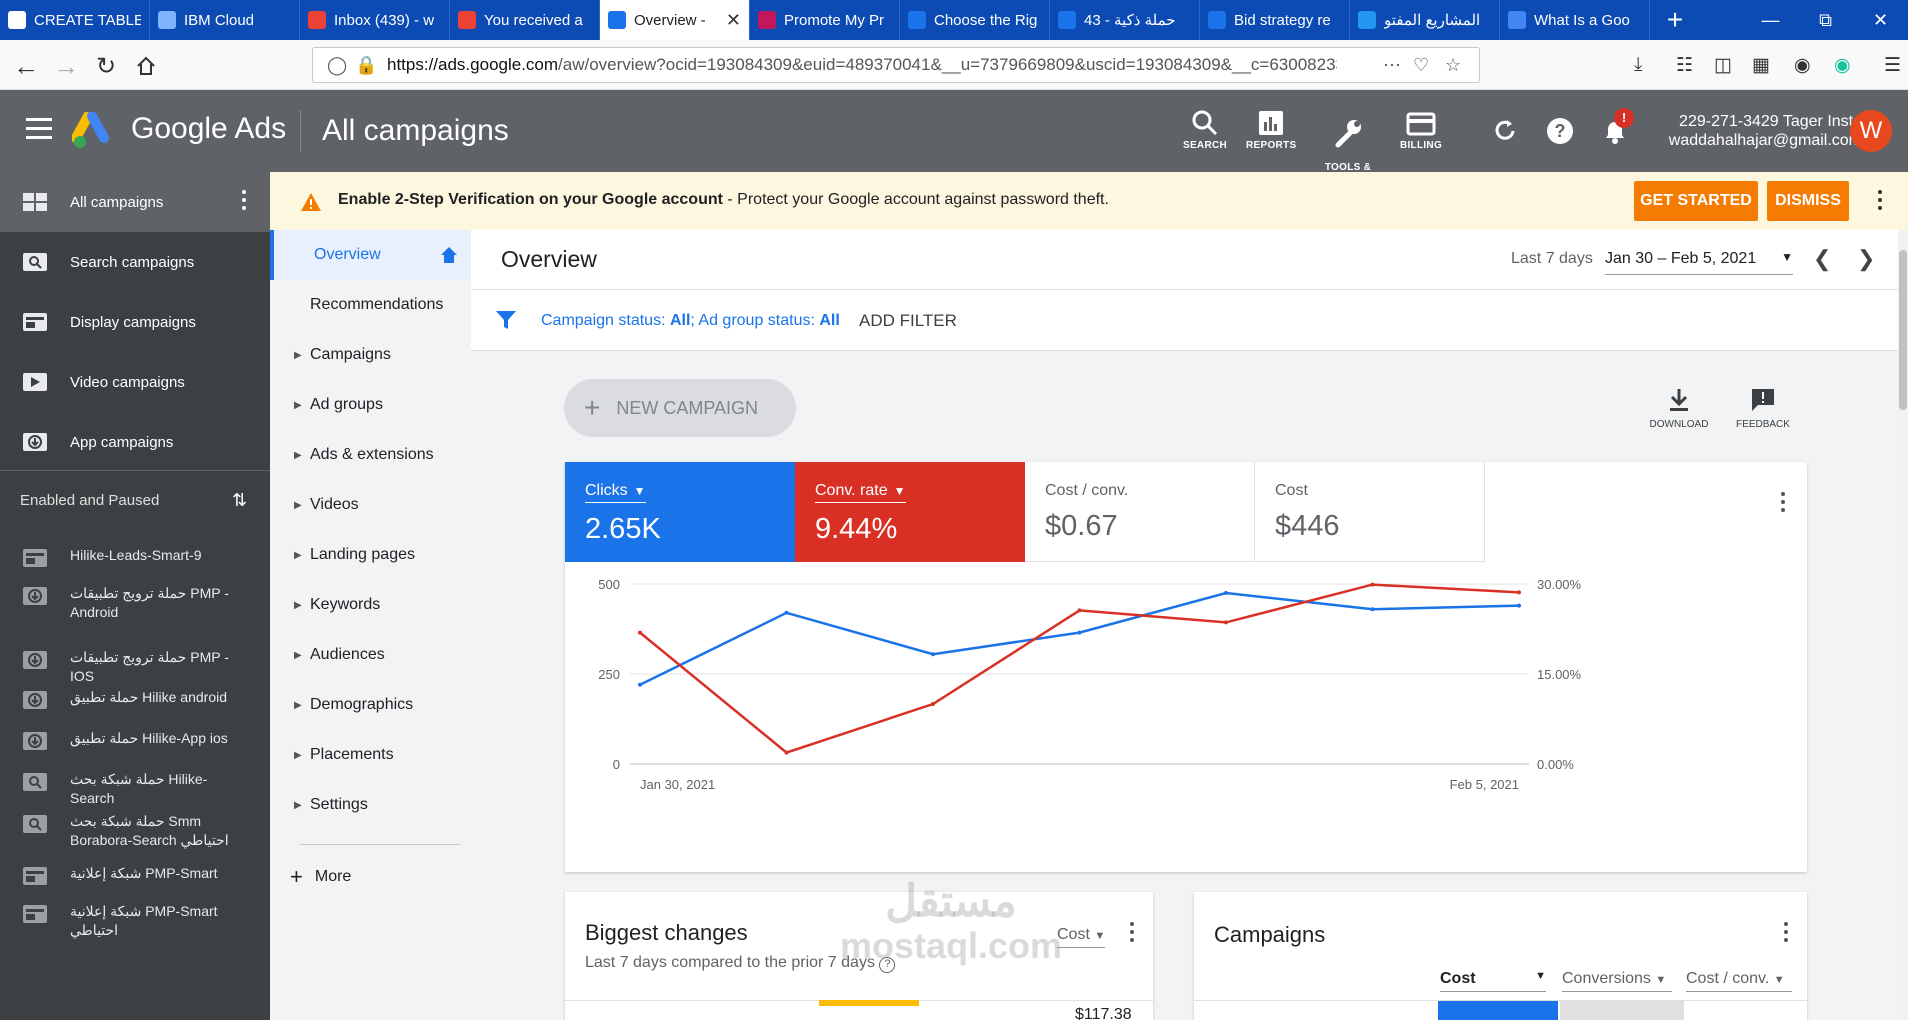 The image size is (1908, 1020). I want to click on page-menu-recommendations: Recommendations, so click(370, 305).